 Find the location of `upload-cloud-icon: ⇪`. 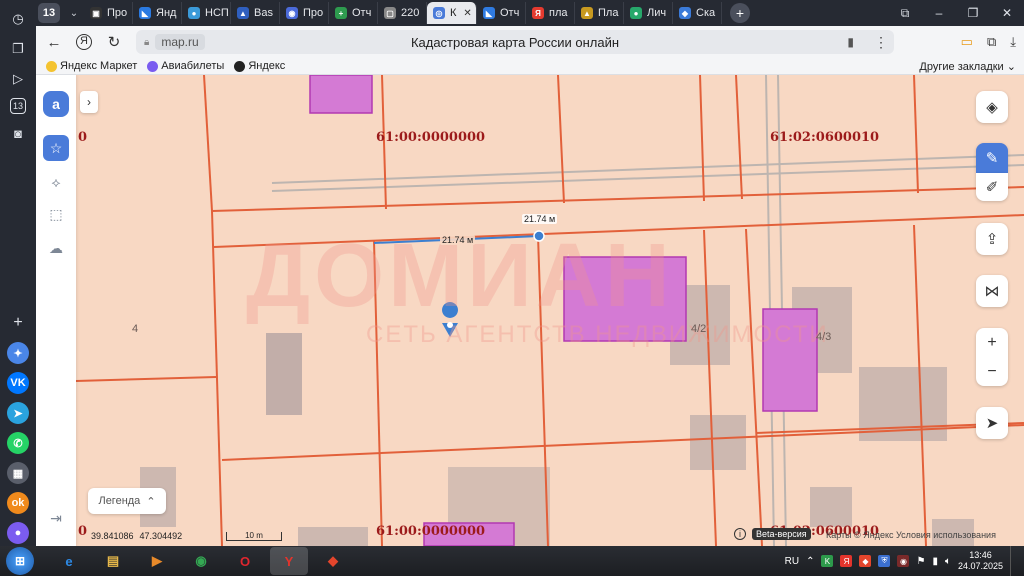

upload-cloud-icon: ⇪ is located at coordinates (992, 239).